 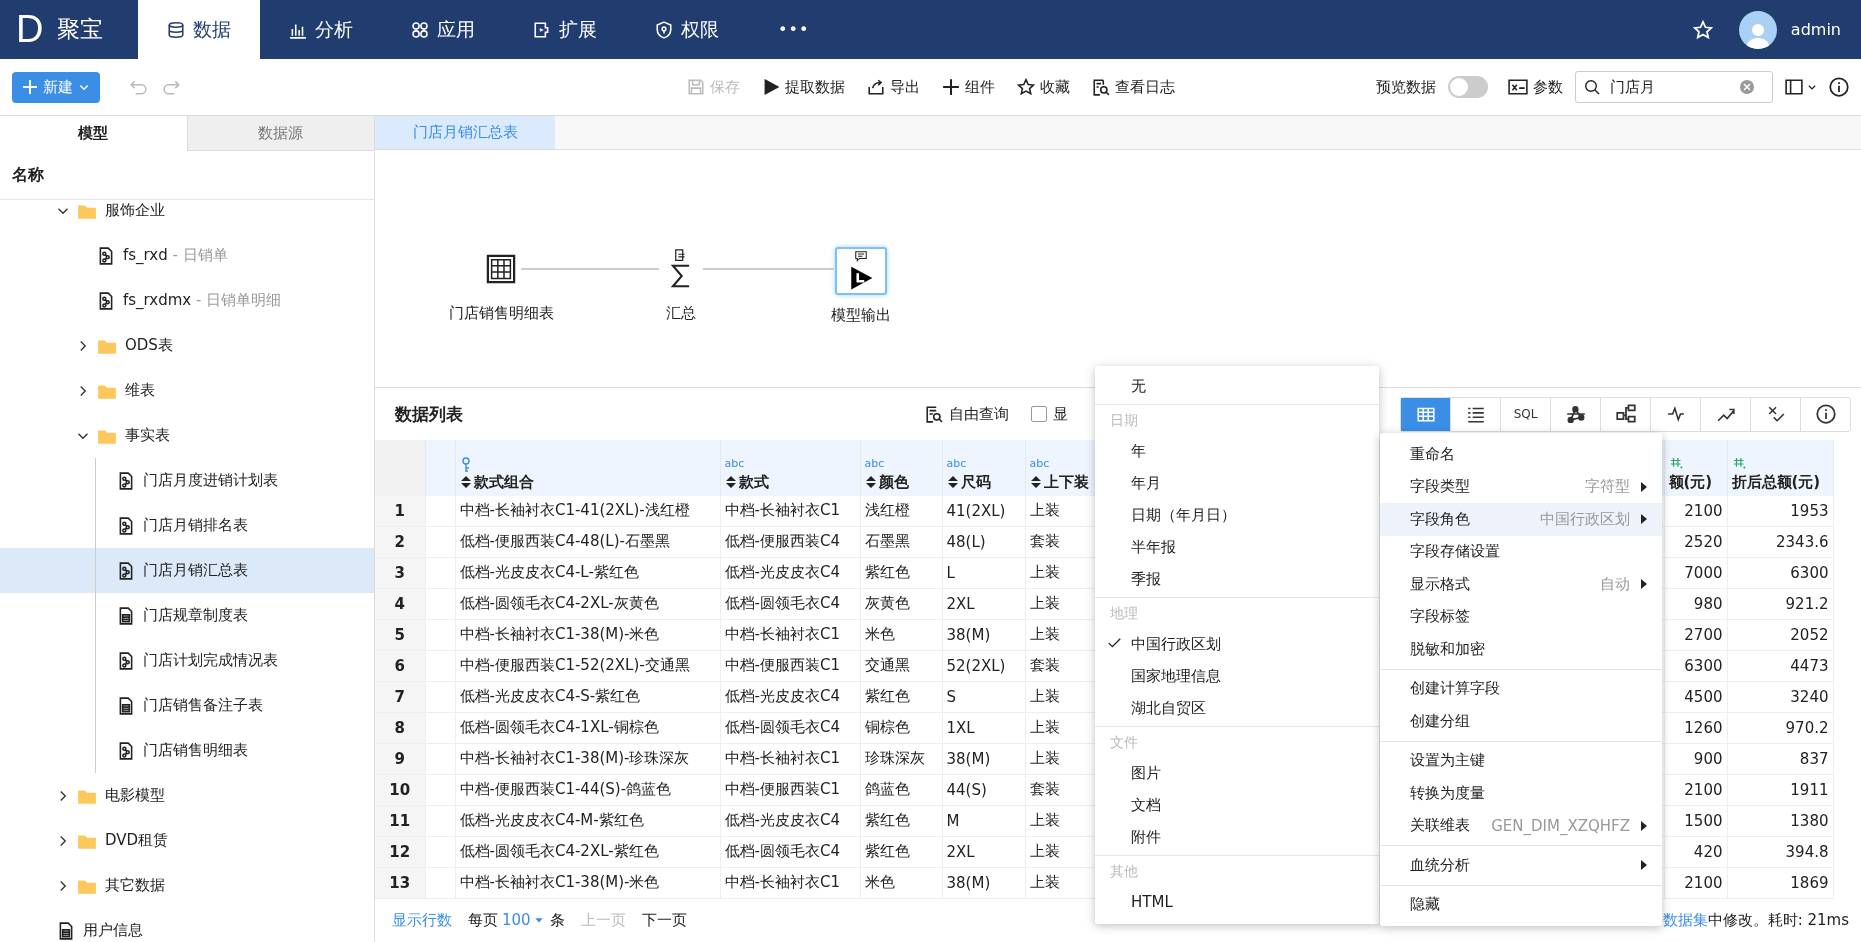 What do you see at coordinates (187, 255) in the screenshot?
I see `tree-item: fs_rxd - 日销单` at bounding box center [187, 255].